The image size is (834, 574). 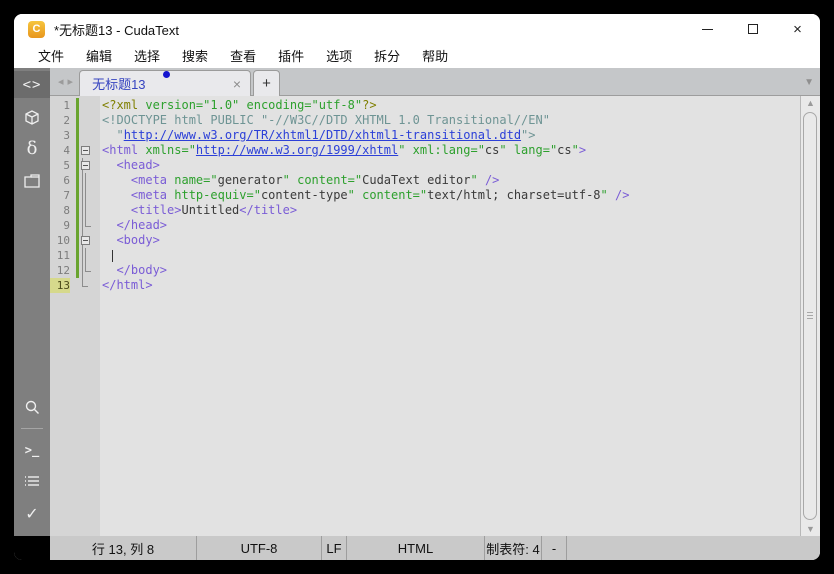 What do you see at coordinates (36, 29) in the screenshot?
I see `app-icon: C` at bounding box center [36, 29].